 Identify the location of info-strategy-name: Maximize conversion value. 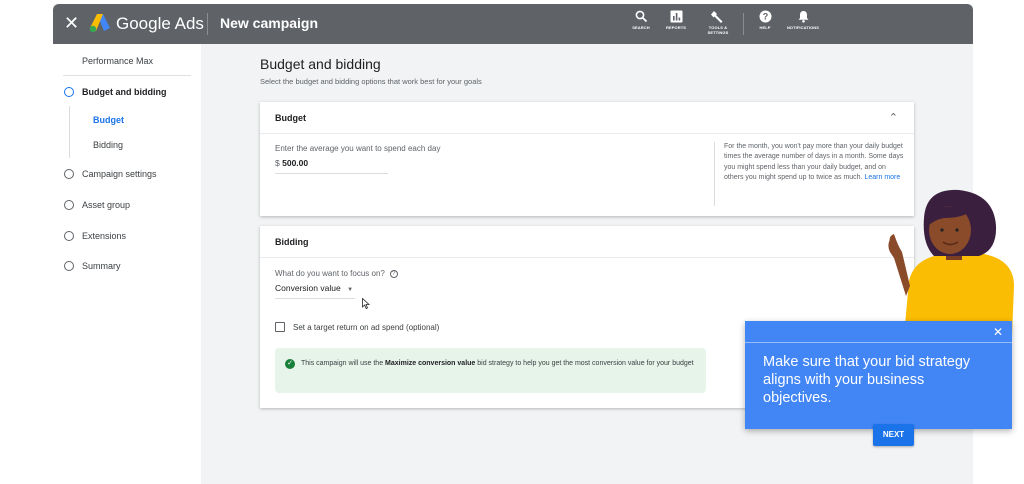
(430, 363).